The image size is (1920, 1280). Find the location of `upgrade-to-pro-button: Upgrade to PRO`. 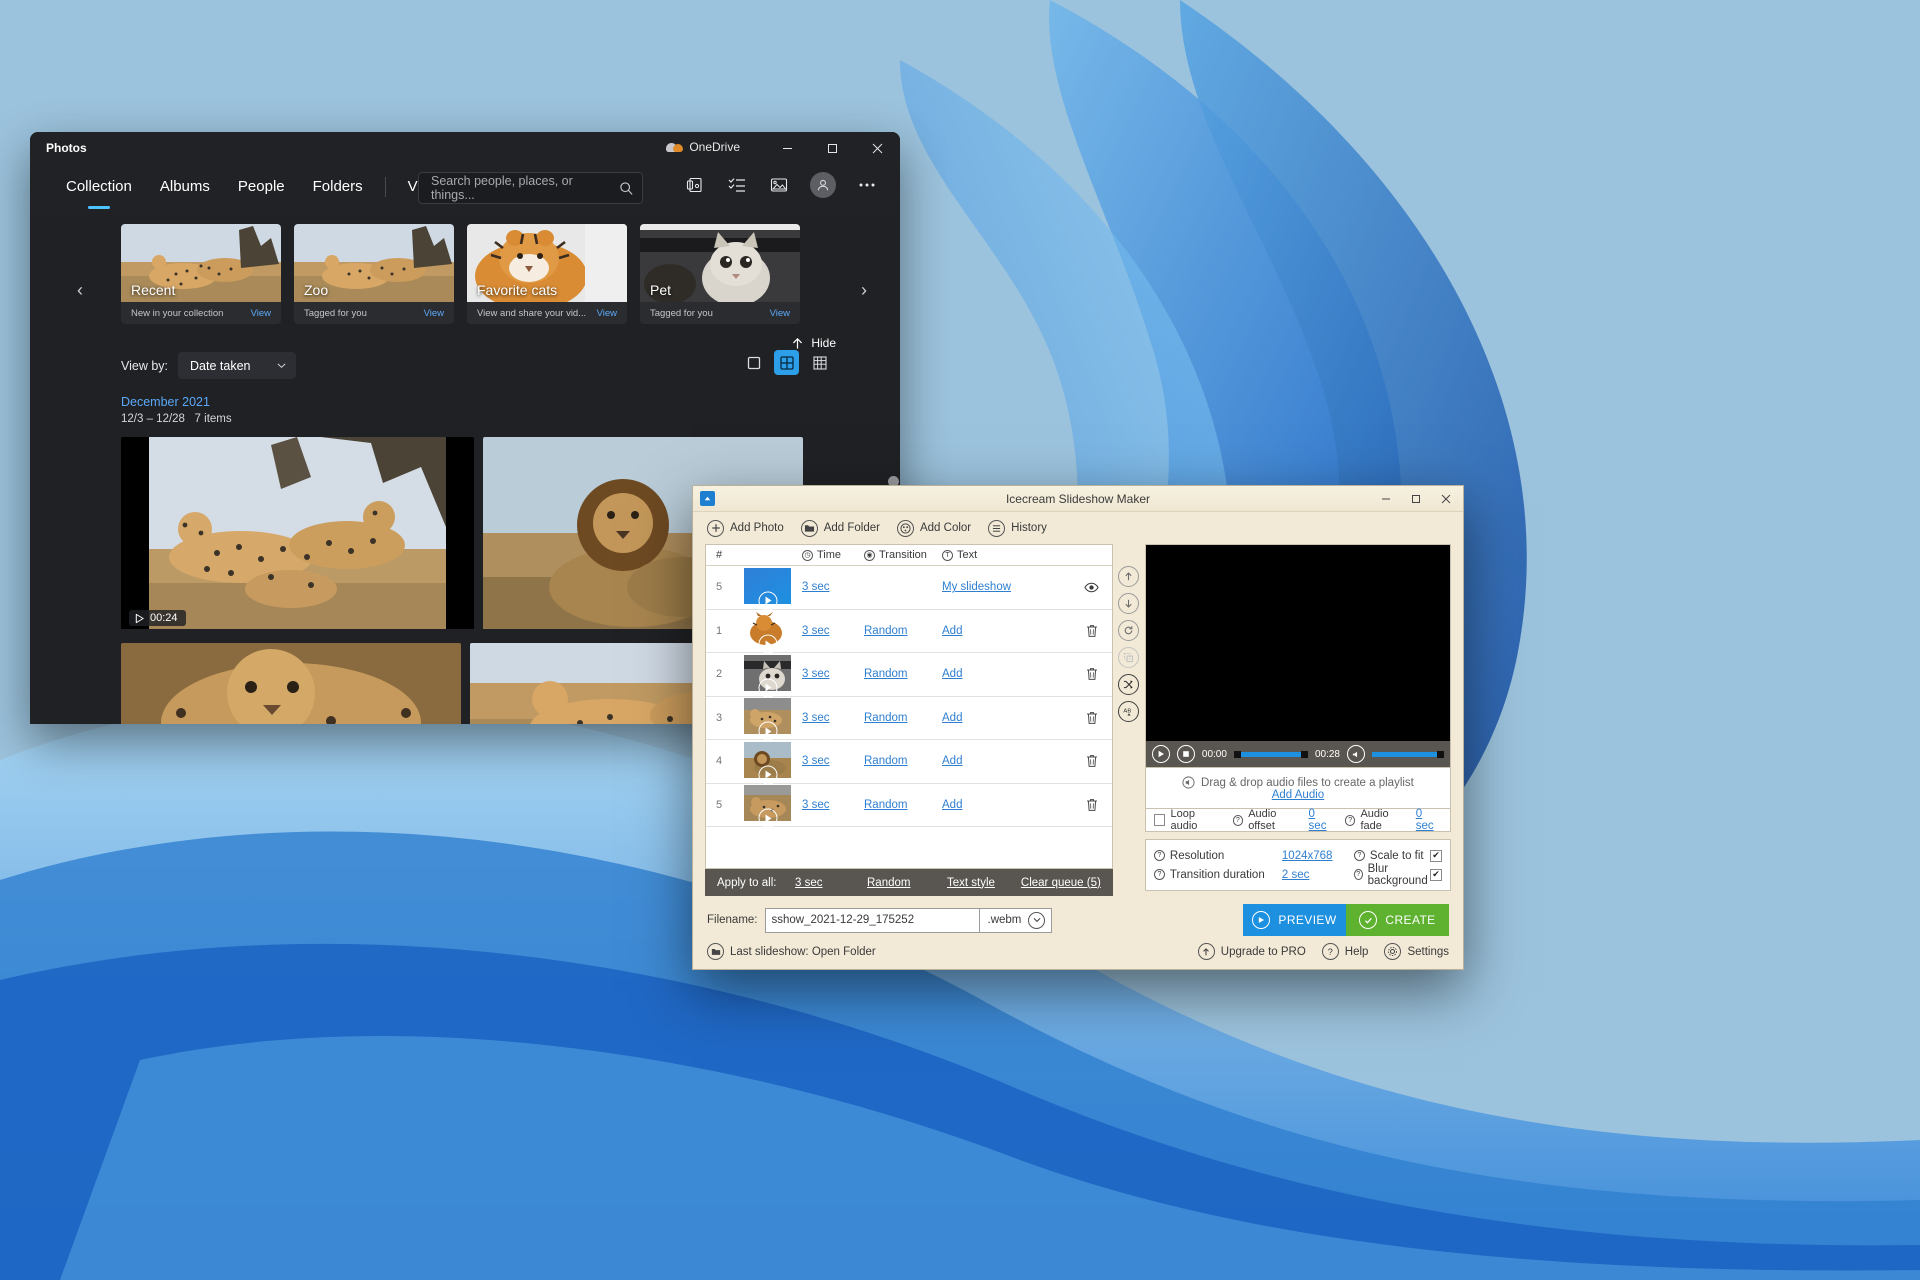

upgrade-to-pro-button: Upgrade to PRO is located at coordinates (1251, 951).